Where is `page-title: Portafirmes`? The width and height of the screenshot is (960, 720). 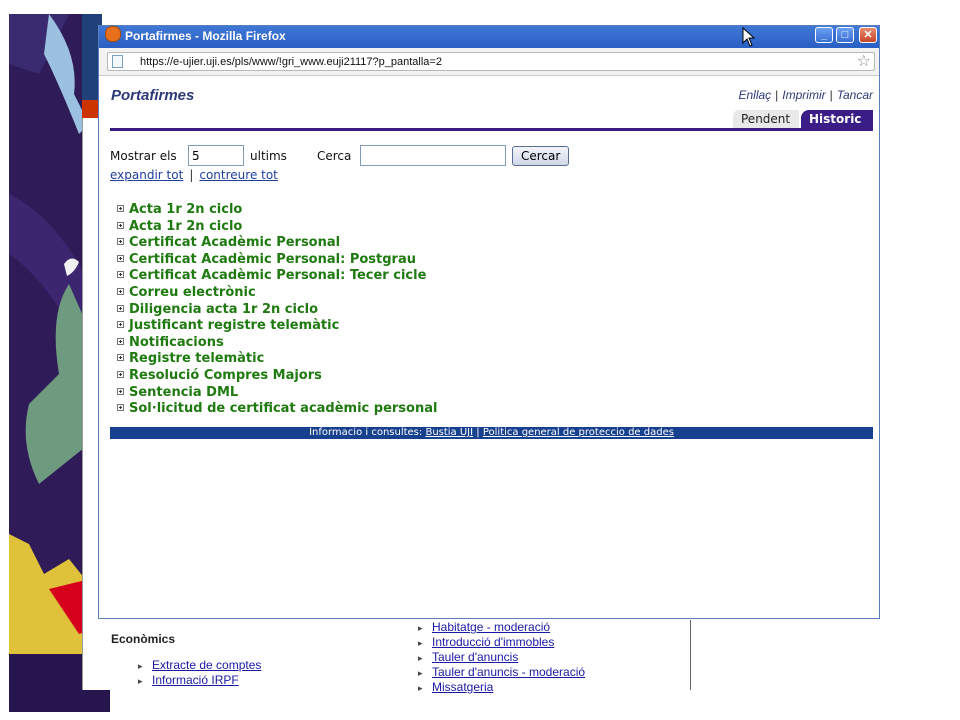 page-title: Portafirmes is located at coordinates (153, 95).